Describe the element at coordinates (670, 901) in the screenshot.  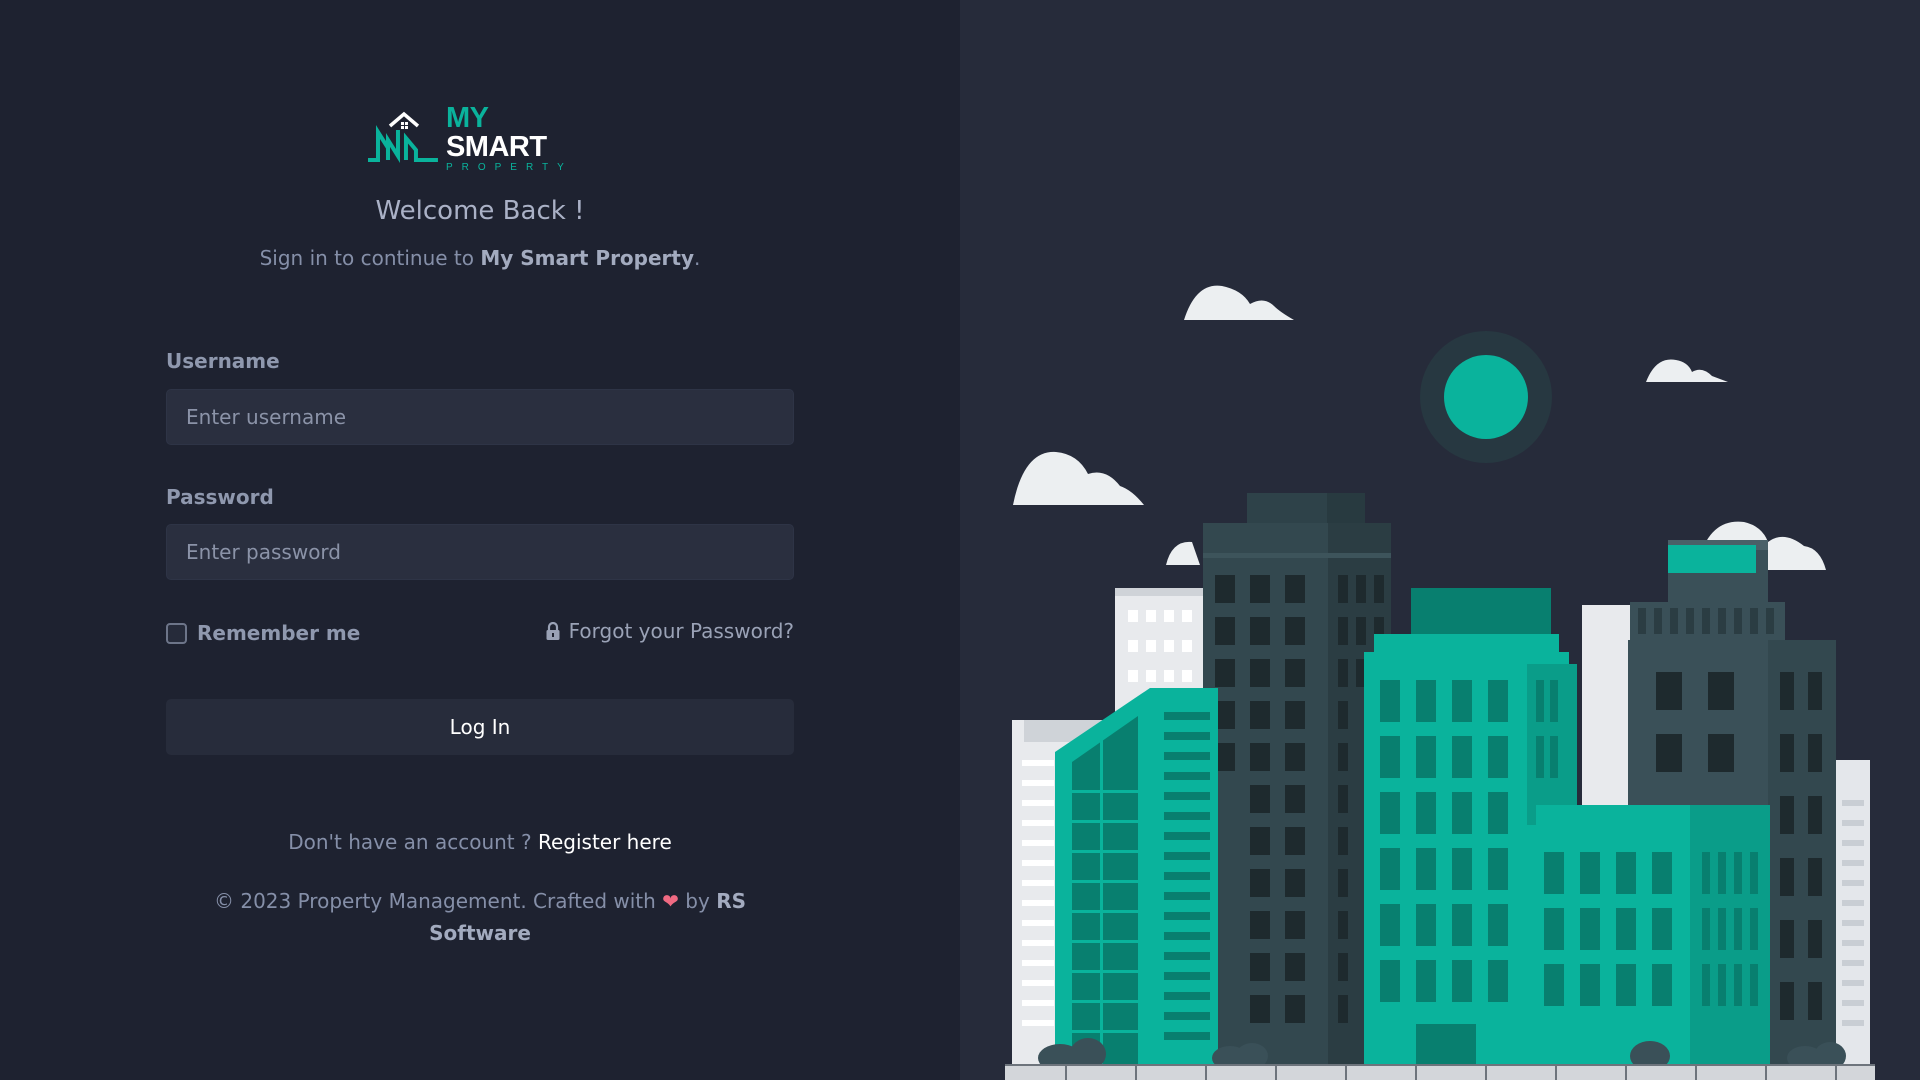
I see `heart-icon: ❤` at that location.